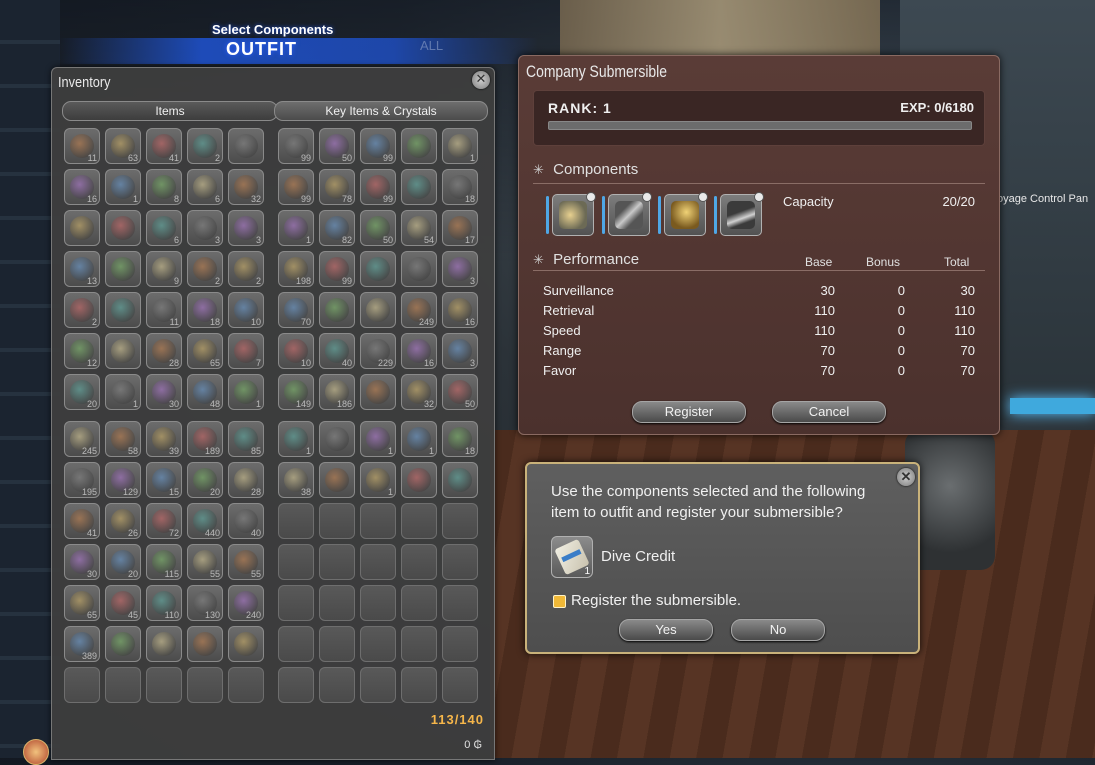 This screenshot has width=1095, height=765. What do you see at coordinates (164, 187) in the screenshot?
I see `inventory-left-slot: 8` at bounding box center [164, 187].